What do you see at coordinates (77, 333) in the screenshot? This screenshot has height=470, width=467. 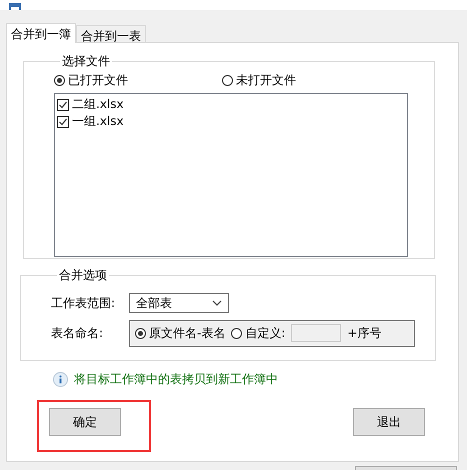 I see `field-label: 表名命名:` at bounding box center [77, 333].